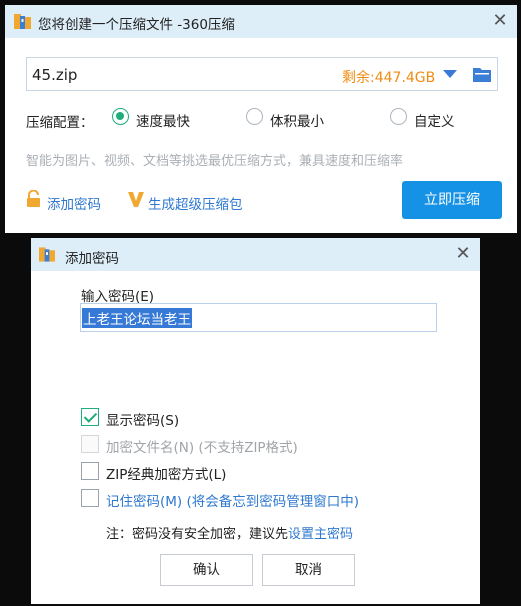 The width and height of the screenshot is (521, 606). What do you see at coordinates (308, 570) in the screenshot?
I see `cancel-button: 取消` at bounding box center [308, 570].